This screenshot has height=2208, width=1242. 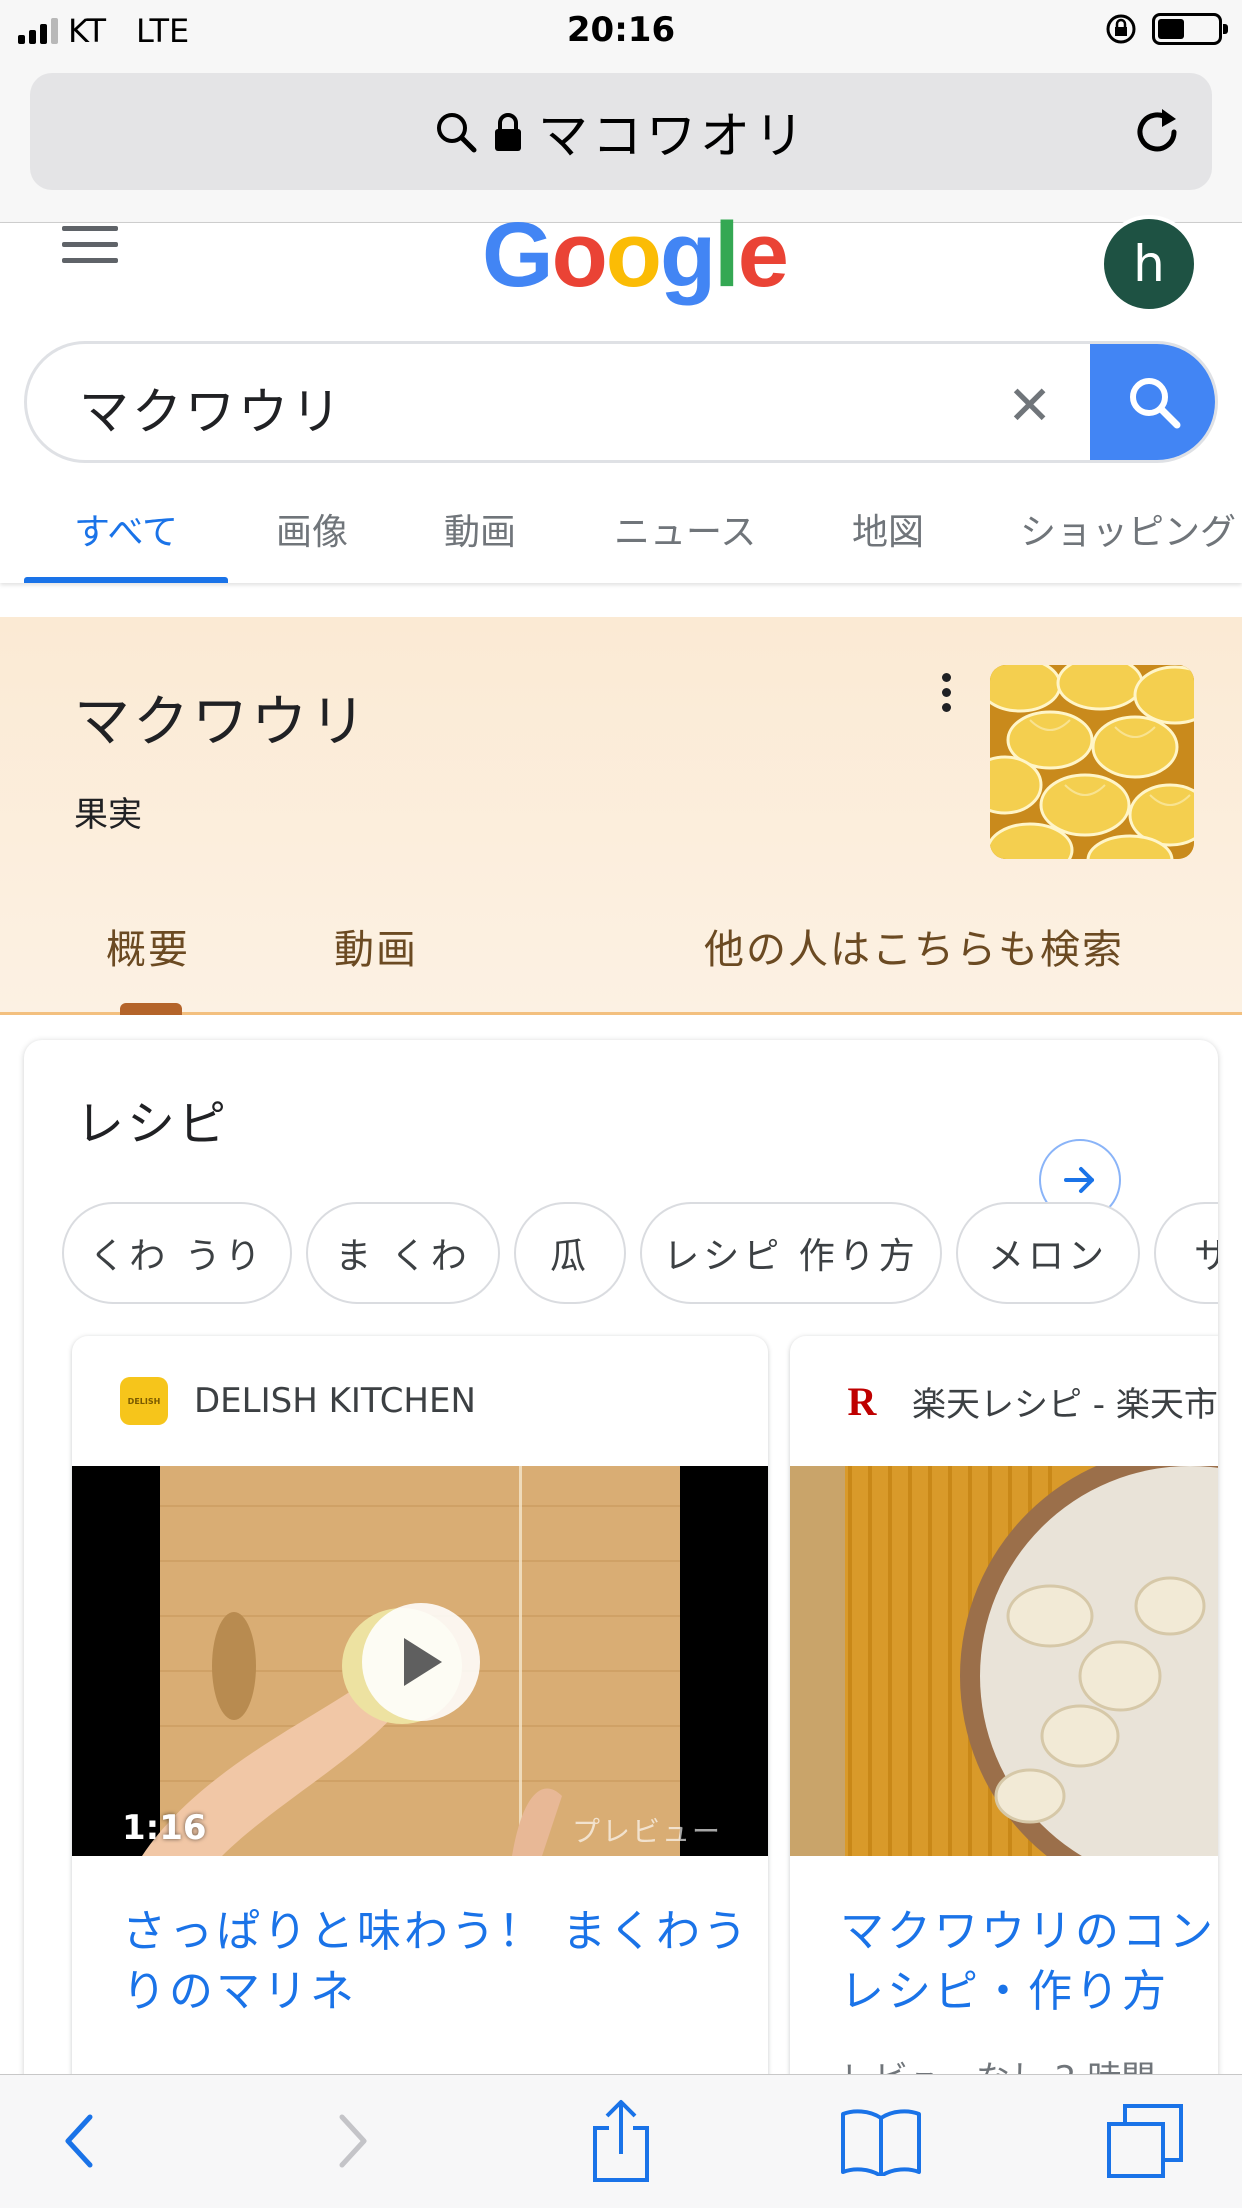 I want to click on recipe-source: 楽天レシピ - 楽天市, so click(x=1065, y=1404).